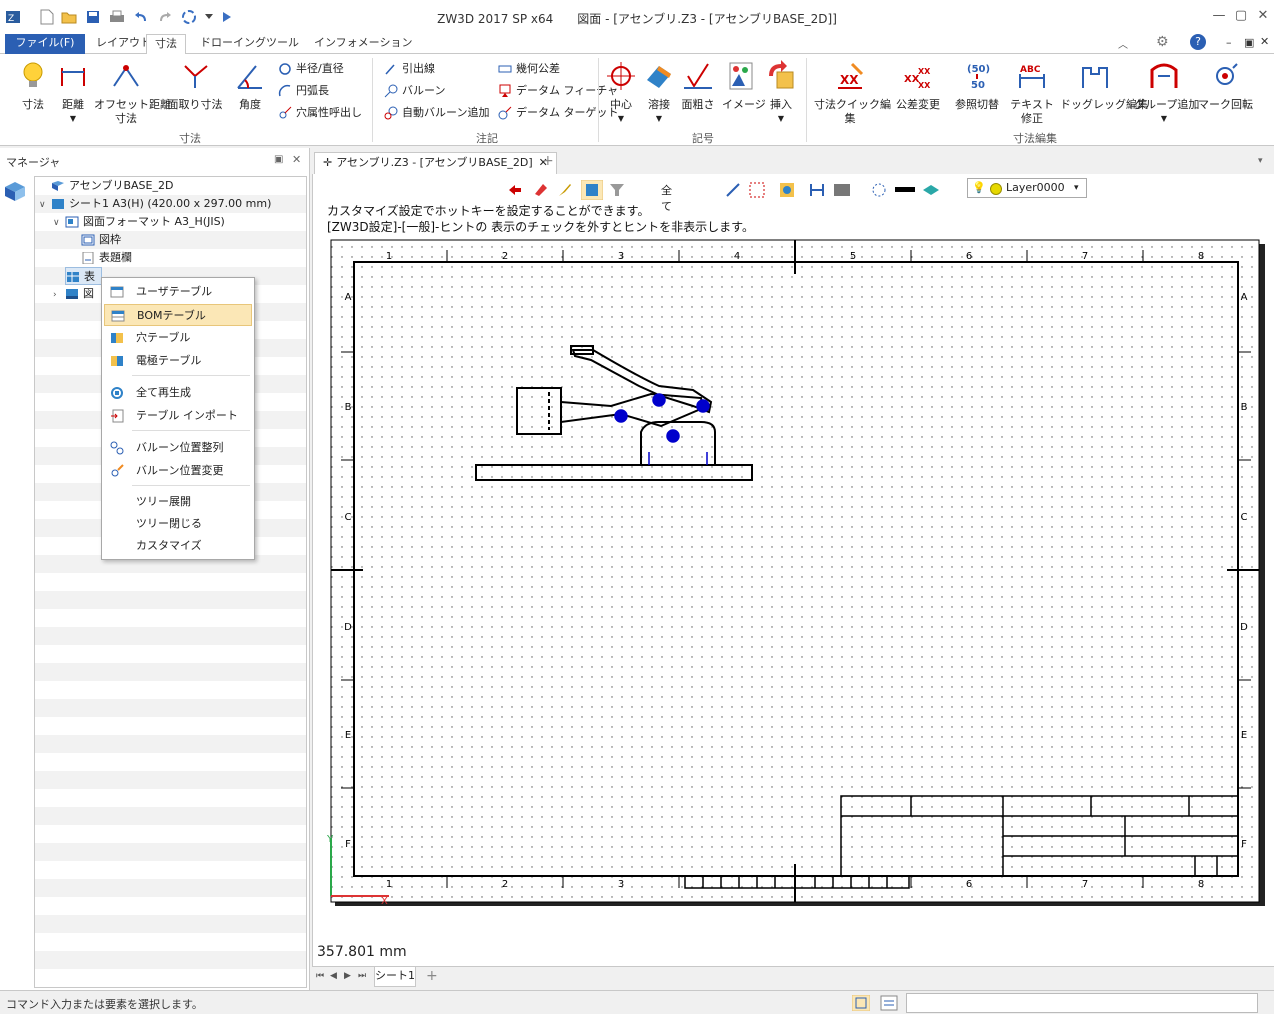 This screenshot has width=1274, height=1014. Describe the element at coordinates (333, 976) in the screenshot. I see `prev-sheet-icon: ◀` at that location.